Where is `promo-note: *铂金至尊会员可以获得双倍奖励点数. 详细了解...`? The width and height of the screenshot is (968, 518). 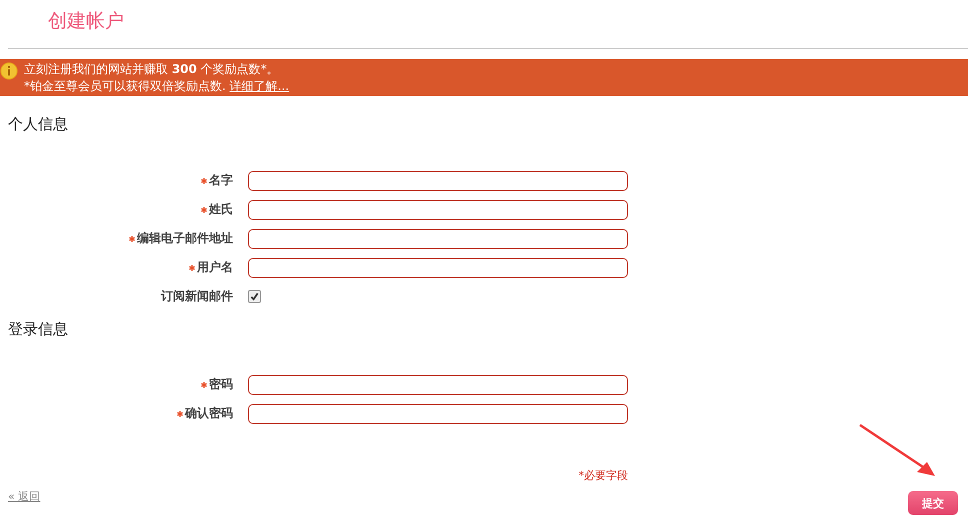
promo-note: *铂金至尊会员可以获得双倍奖励点数. 详细了解... is located at coordinates (157, 86).